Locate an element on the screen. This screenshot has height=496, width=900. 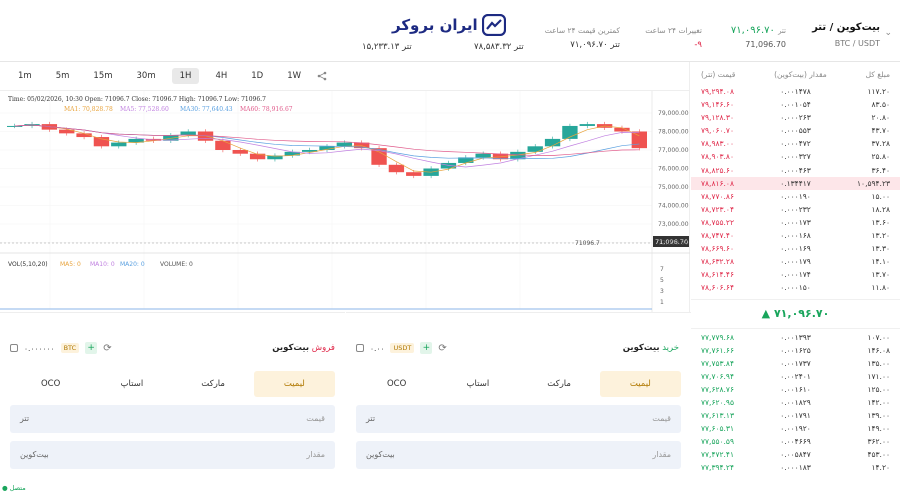
amount-cell: ۰.۰۰۰۱۶۹ is located at coordinates (795, 249).